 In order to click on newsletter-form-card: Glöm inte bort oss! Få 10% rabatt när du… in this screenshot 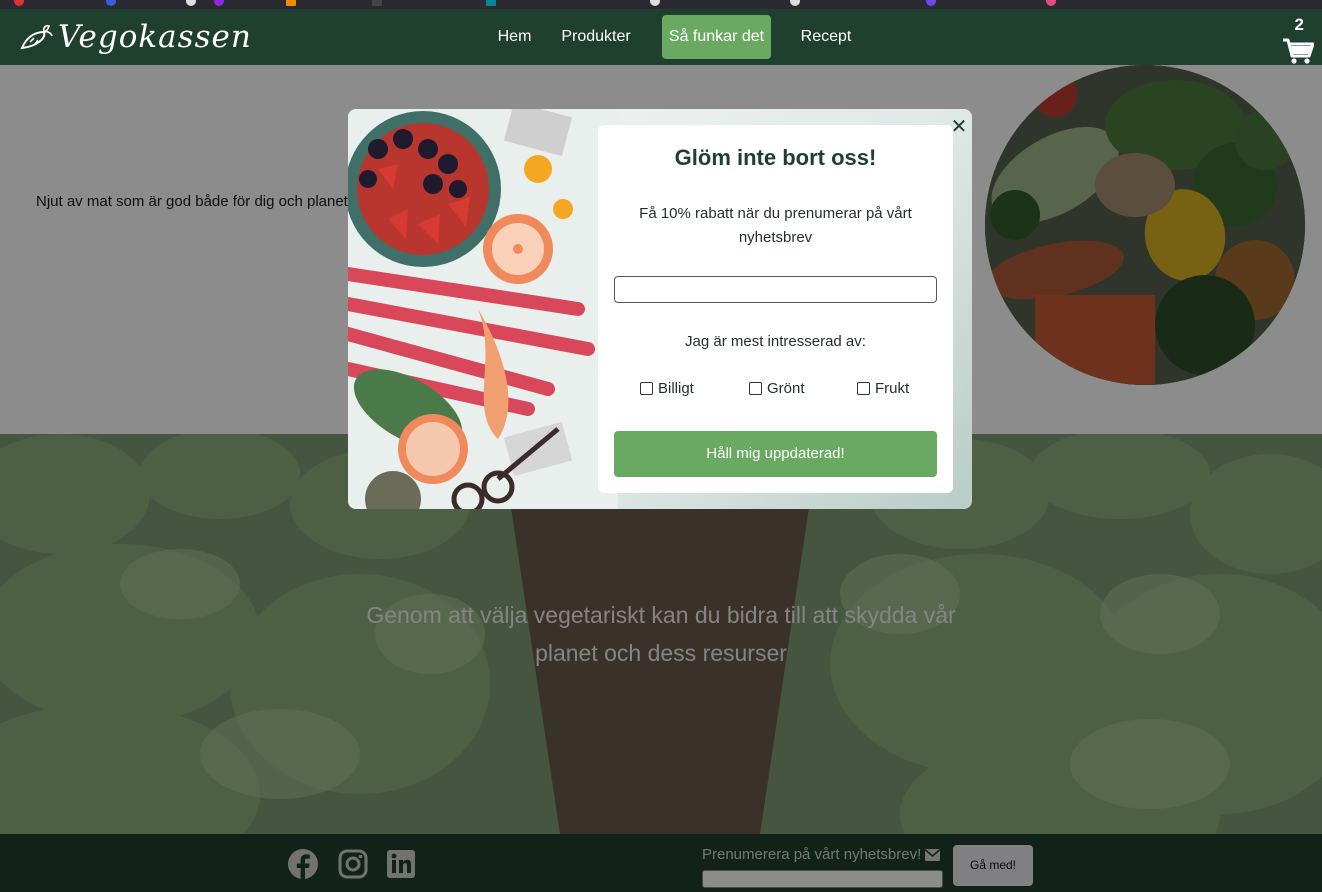, I will do `click(775, 309)`.